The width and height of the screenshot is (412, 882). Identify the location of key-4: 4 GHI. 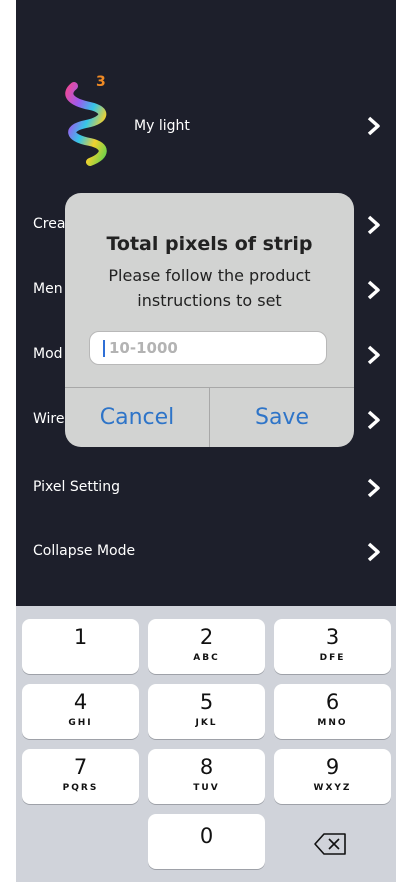
(80, 711).